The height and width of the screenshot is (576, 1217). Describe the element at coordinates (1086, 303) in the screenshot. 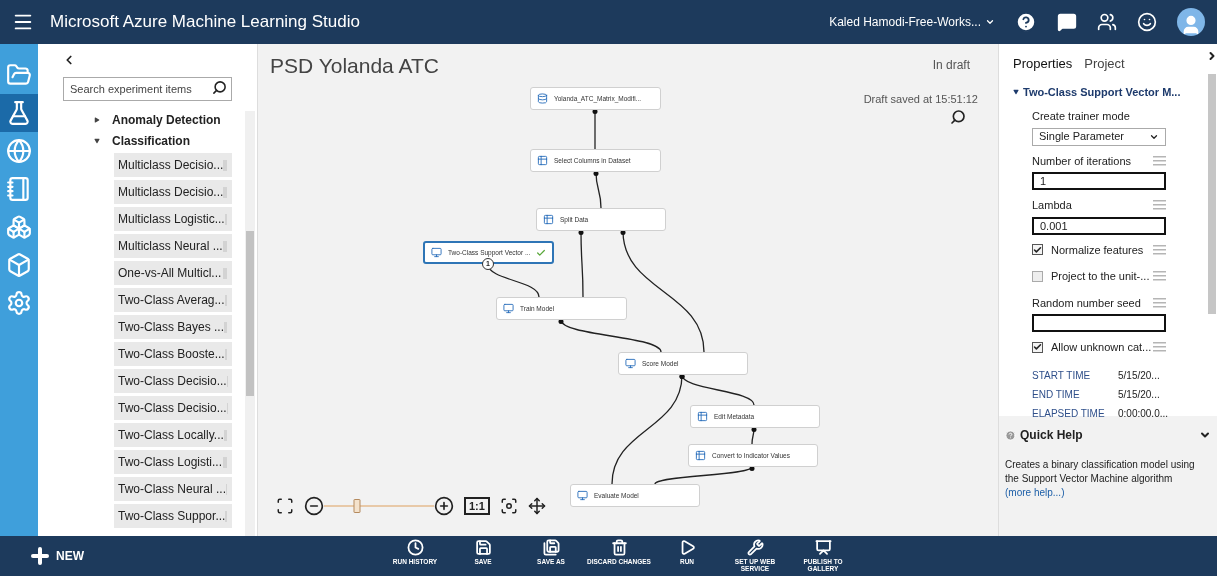

I see `field-label: Random number seed` at that location.